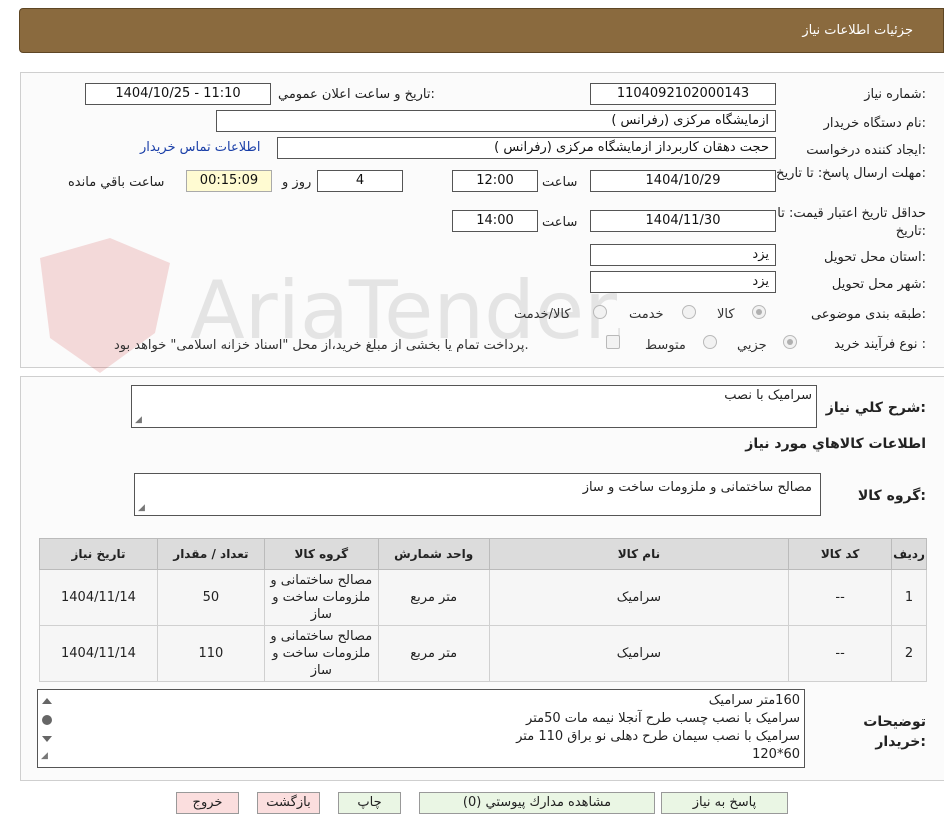  I want to click on col-header-row: رديف, so click(909, 554).